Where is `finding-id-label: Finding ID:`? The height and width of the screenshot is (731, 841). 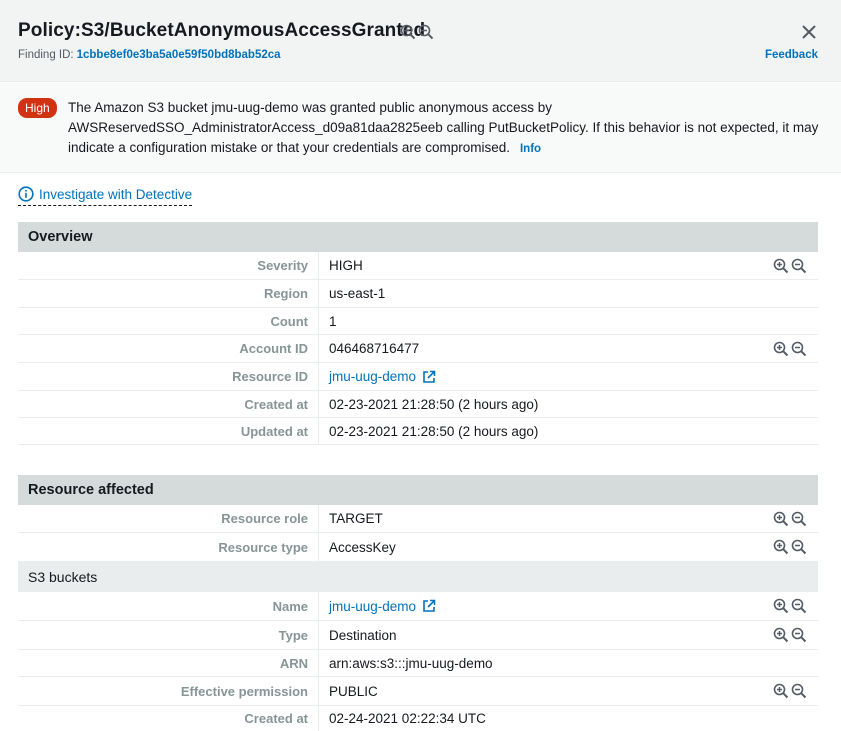
finding-id-label: Finding ID: is located at coordinates (46, 55).